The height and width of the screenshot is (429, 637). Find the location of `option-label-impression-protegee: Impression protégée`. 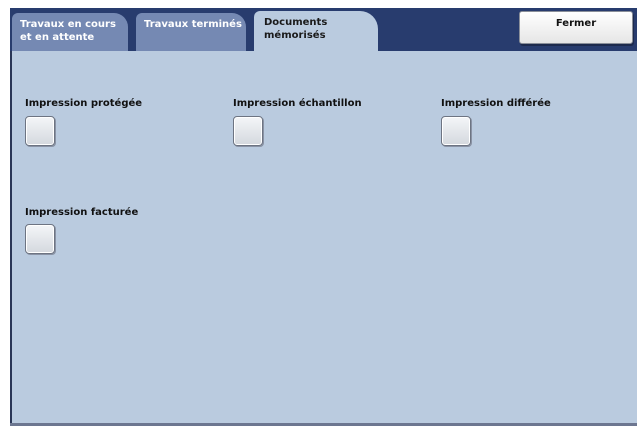

option-label-impression-protegee: Impression protégée is located at coordinates (84, 103).